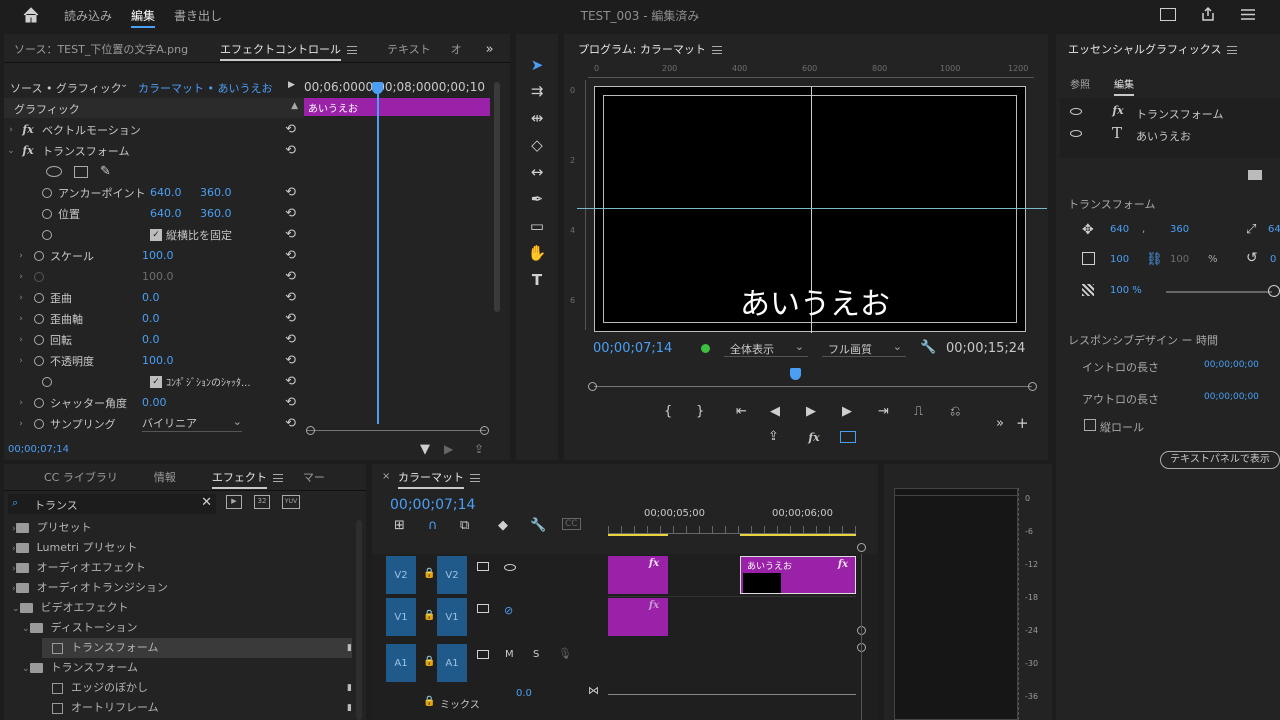 The width and height of the screenshot is (1280, 720). What do you see at coordinates (38, 449) in the screenshot?
I see `timecode-display: 00;00;07;14` at bounding box center [38, 449].